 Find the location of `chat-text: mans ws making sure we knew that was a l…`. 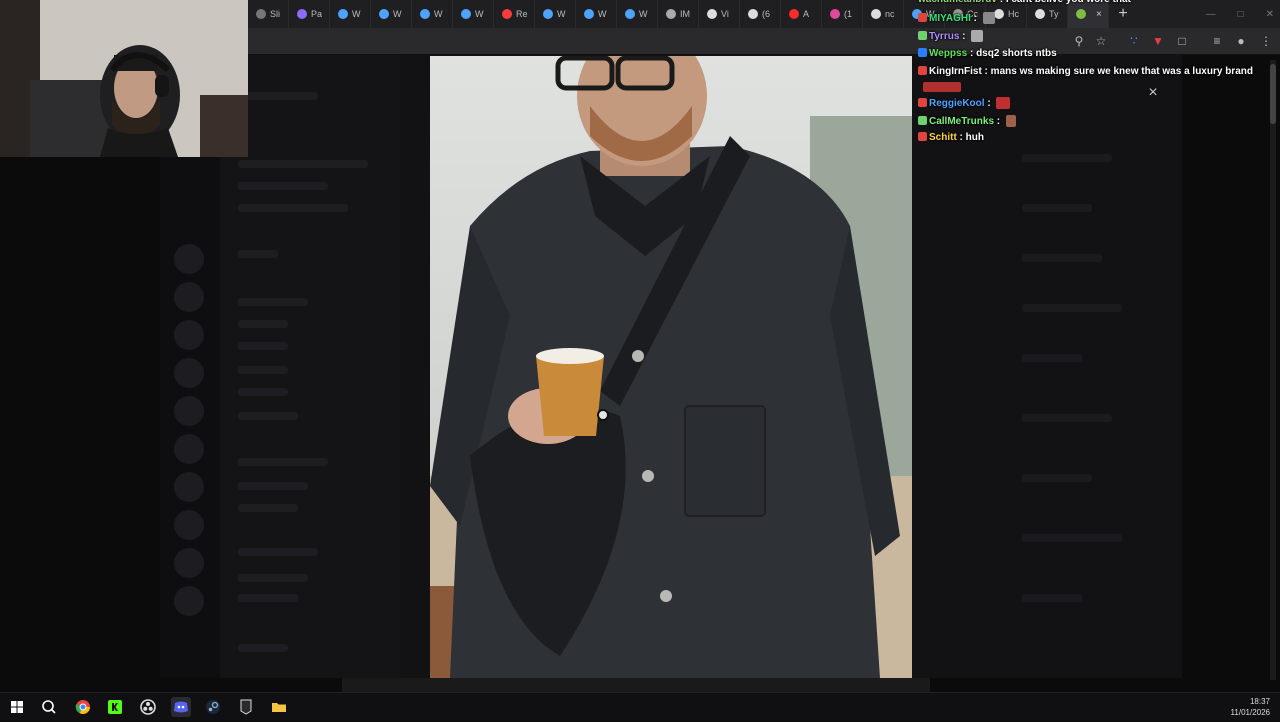

chat-text: mans ws making sure we knew that was a l… is located at coordinates (1121, 71).